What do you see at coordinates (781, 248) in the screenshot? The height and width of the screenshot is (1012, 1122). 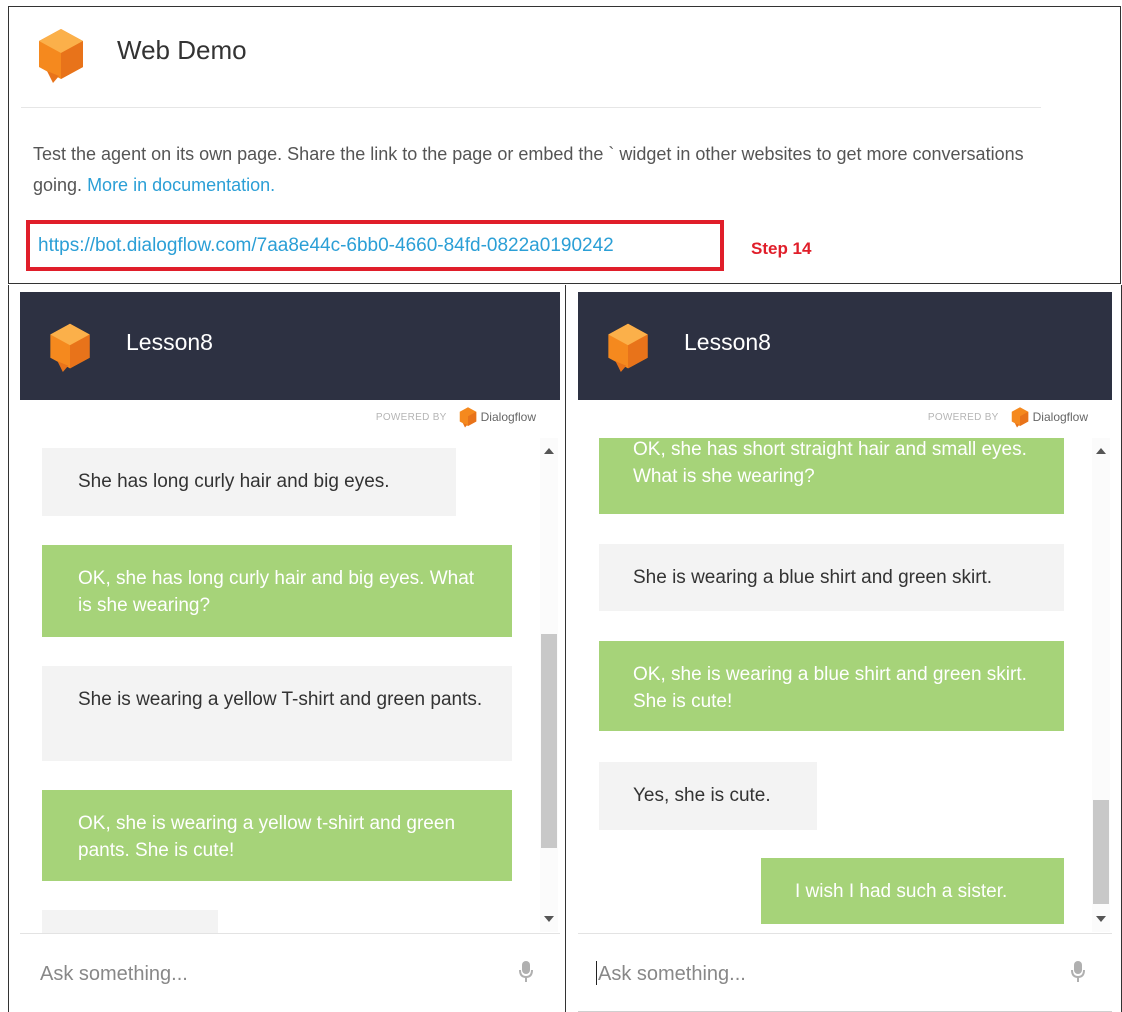 I see `step-label: Step 14` at bounding box center [781, 248].